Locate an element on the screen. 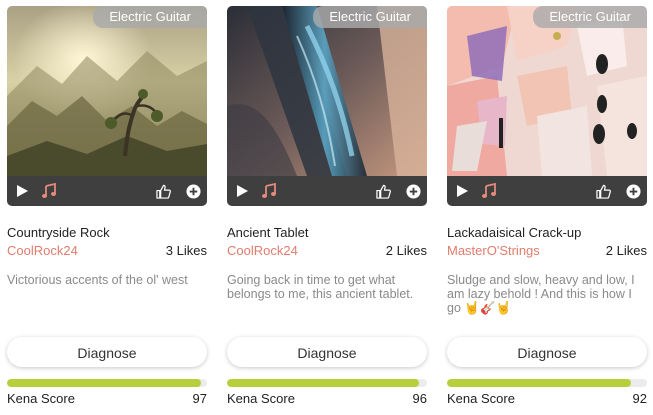 The width and height of the screenshot is (653, 415). track-title: Countryside Rock is located at coordinates (58, 232).